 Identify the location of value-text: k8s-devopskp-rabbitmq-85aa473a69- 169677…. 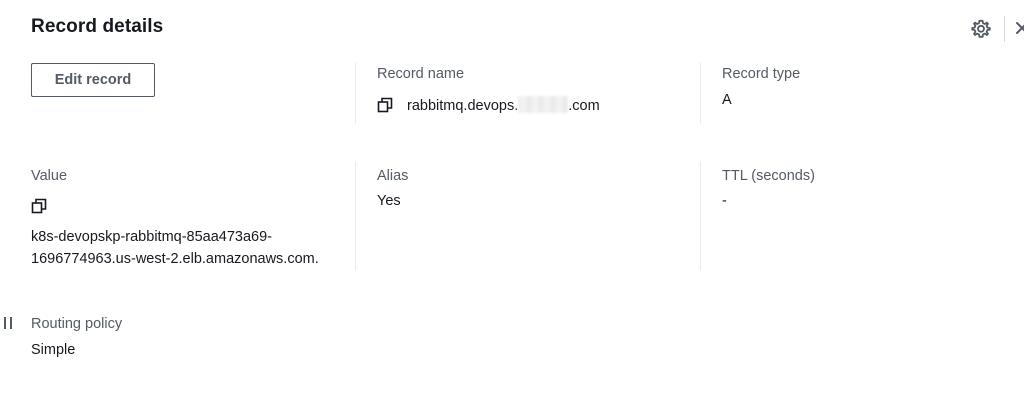
(191, 248).